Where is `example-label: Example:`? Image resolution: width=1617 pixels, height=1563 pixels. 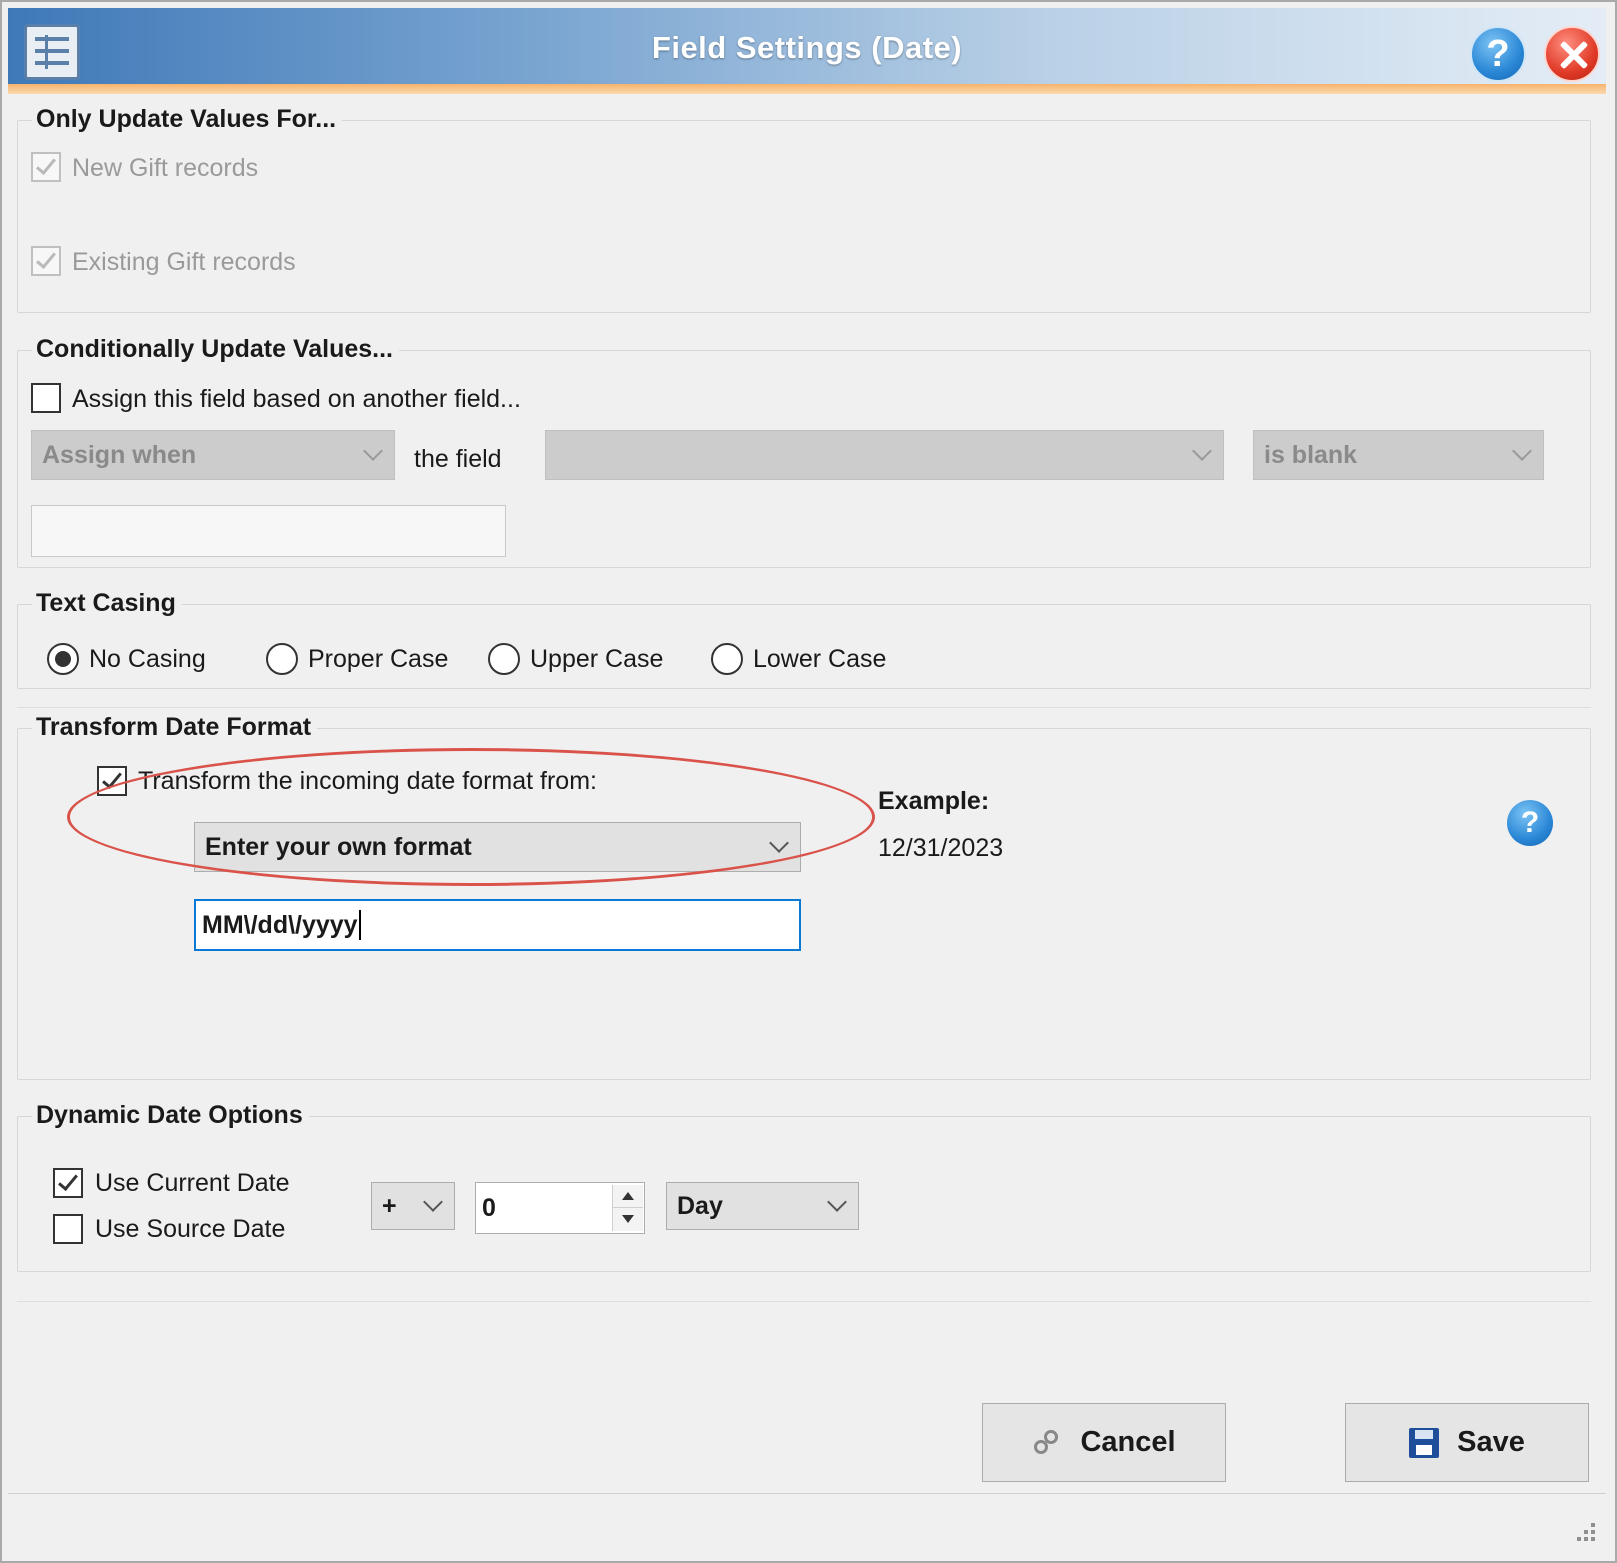 example-label: Example: is located at coordinates (934, 801).